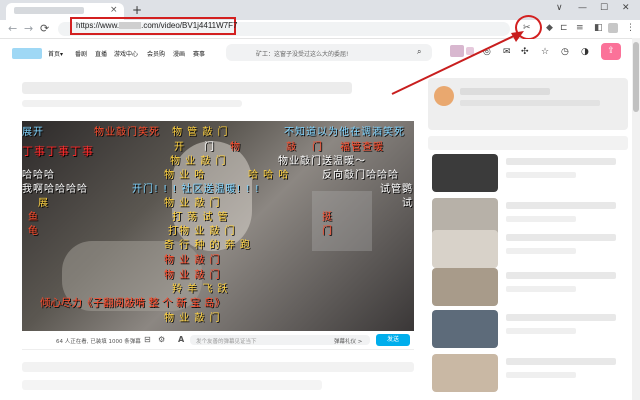 Image resolution: width=640 pixels, height=400 pixels. Describe the element at coordinates (517, 36) in the screenshot. I see `arrow-head` at that location.